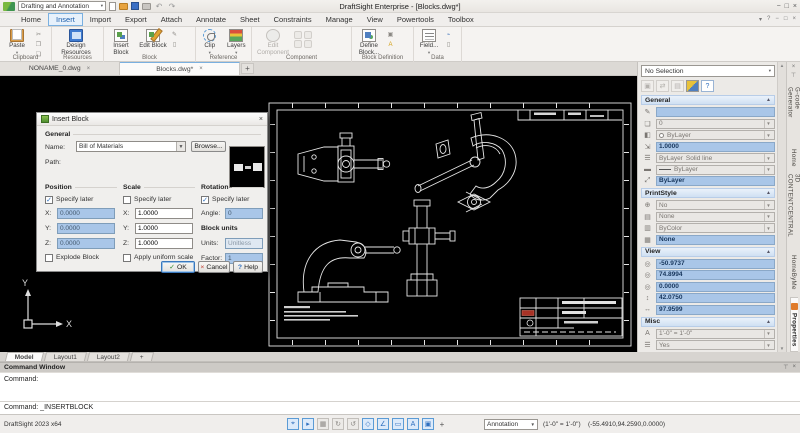  Describe the element at coordinates (782, 65) in the screenshot. I see `scroll-up-icon: ▲` at that location.